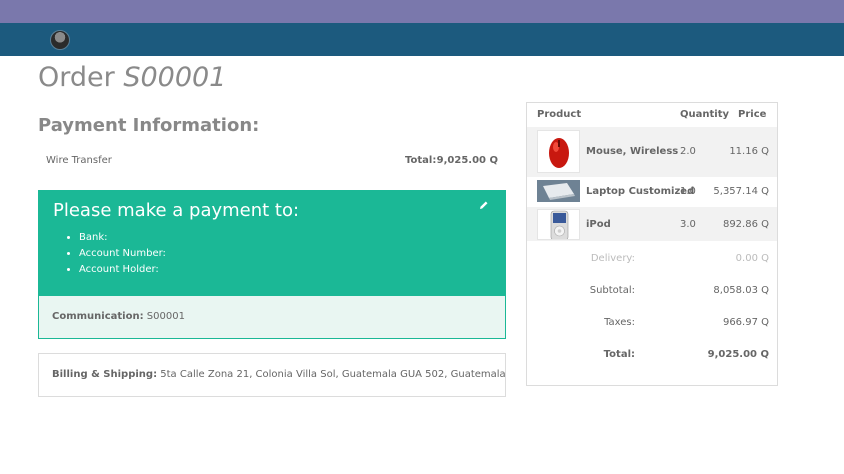 Image resolution: width=844 pixels, height=474 pixels. What do you see at coordinates (422, 11) in the screenshot?
I see `top-bar` at bounding box center [422, 11].